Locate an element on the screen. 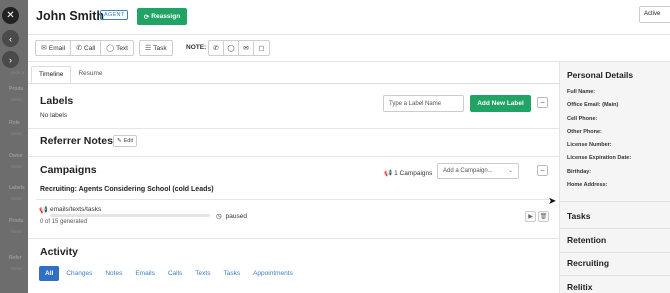  play-icon: ▶ is located at coordinates (530, 216).